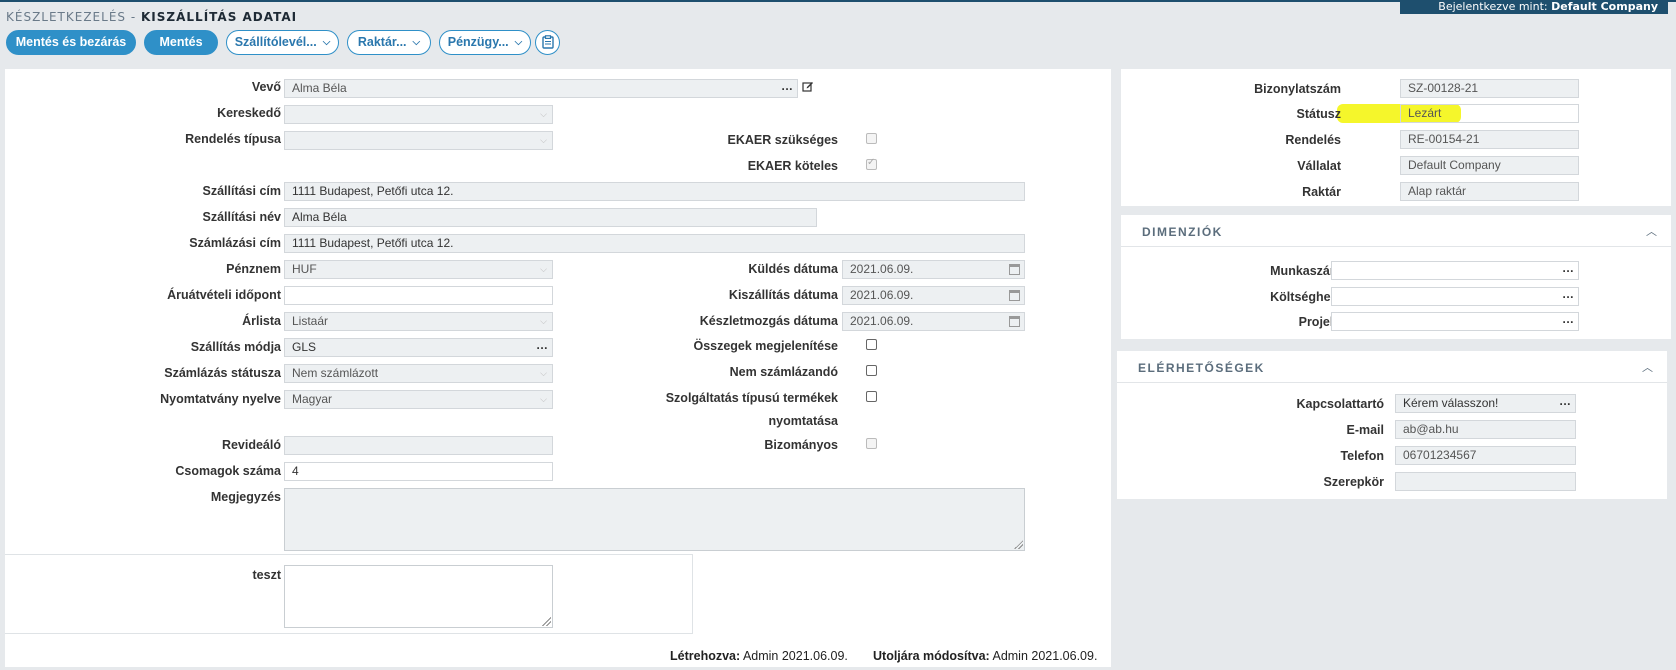 This screenshot has height=670, width=1676. Describe the element at coordinates (241, 191) in the screenshot. I see `ship-address-label: Szállítási cím` at that location.